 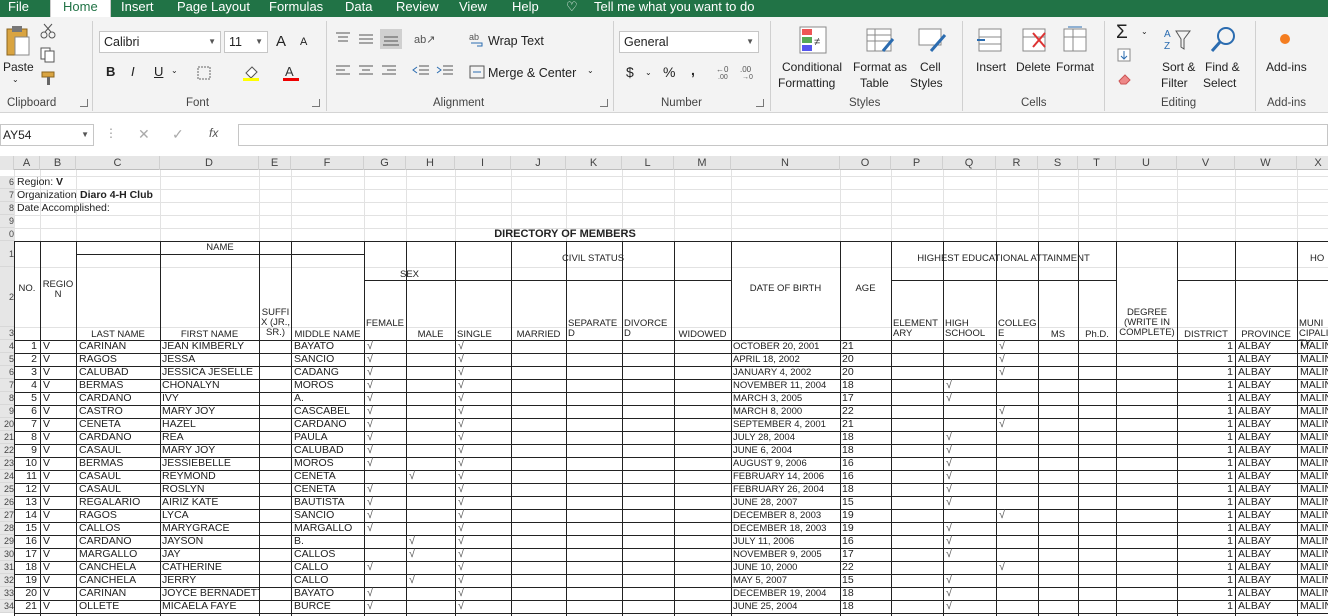 I want to click on tab-file: File, so click(x=18, y=8).